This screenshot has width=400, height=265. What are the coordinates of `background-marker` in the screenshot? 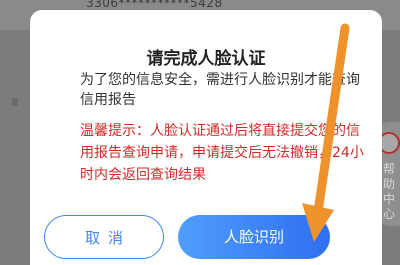 It's located at (15, 102).